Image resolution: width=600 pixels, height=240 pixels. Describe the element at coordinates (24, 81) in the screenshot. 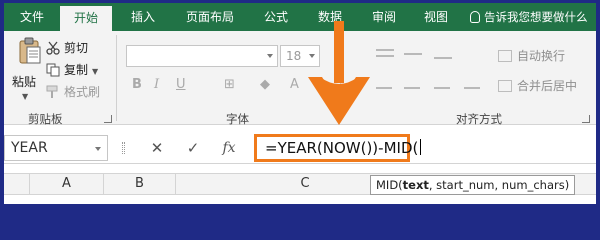

I see `paste-button: 粘贴` at that location.